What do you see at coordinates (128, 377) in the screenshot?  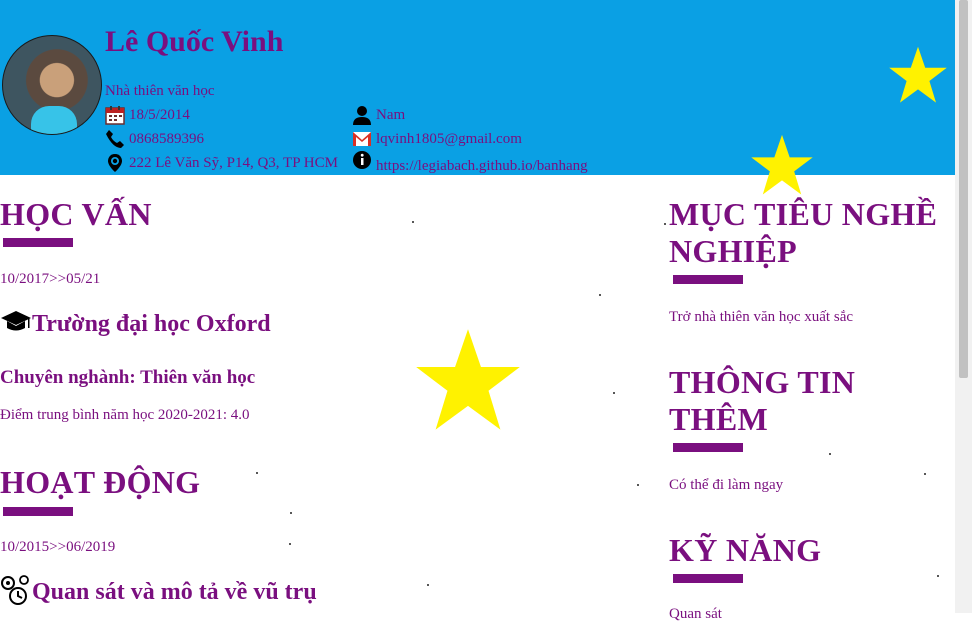 I see `education-major: Chuyên nghành: Thiên văn học` at bounding box center [128, 377].